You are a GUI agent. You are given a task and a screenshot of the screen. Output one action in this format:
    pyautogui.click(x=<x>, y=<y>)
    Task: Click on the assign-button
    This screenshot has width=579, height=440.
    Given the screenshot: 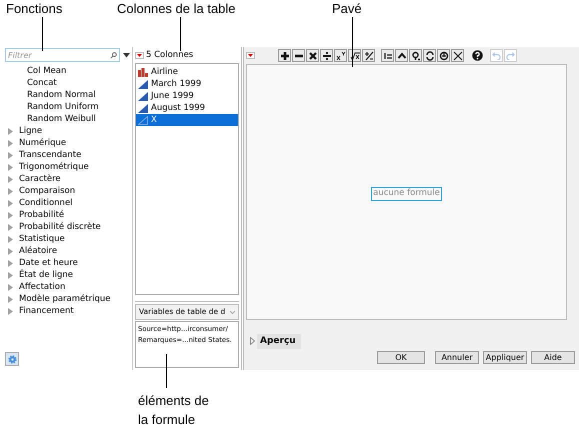 What is the action you would take?
    pyautogui.click(x=387, y=55)
    